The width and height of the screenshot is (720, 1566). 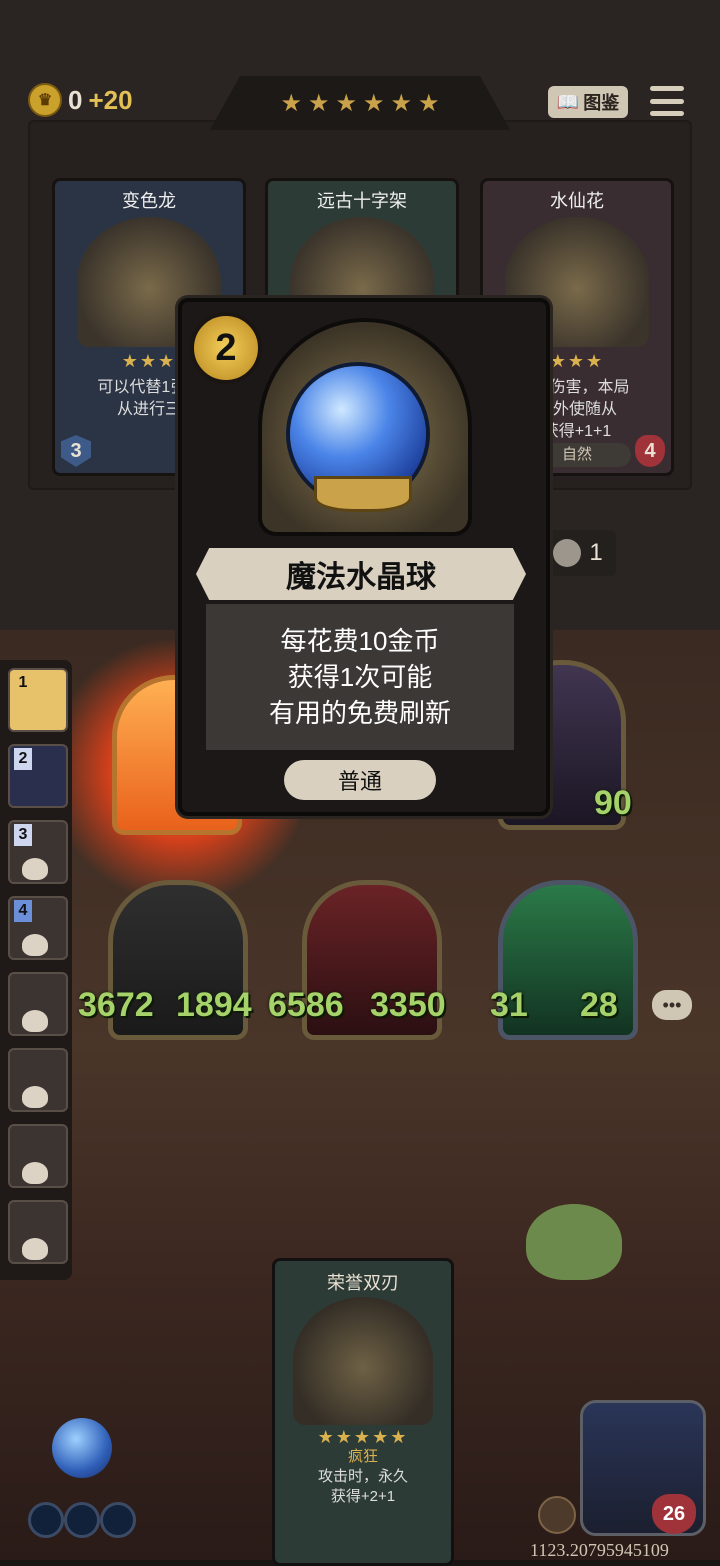 What do you see at coordinates (674, 1514) in the screenshot?
I see `player-health: 26` at bounding box center [674, 1514].